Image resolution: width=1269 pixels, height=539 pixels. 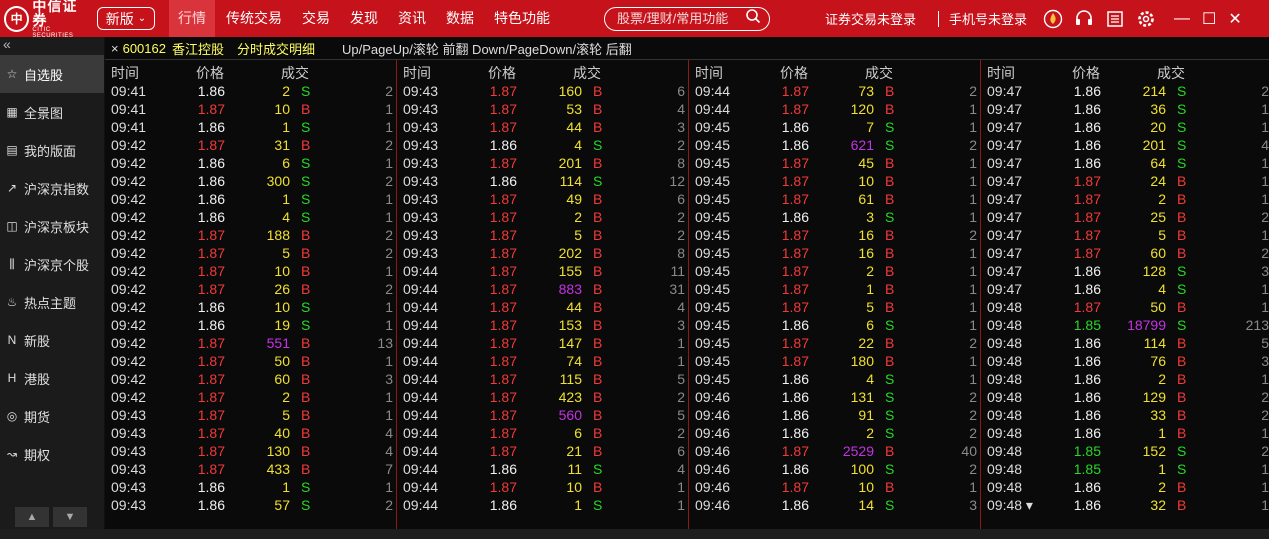 What do you see at coordinates (70, 517) in the screenshot?
I see `page-down-button: ▼` at bounding box center [70, 517].